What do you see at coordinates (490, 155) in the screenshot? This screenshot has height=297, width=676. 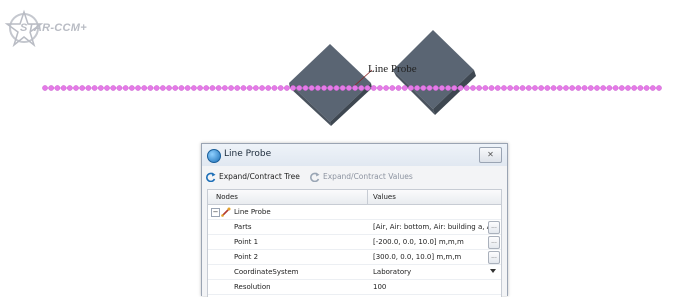 I see `close-button: ✕` at bounding box center [490, 155].